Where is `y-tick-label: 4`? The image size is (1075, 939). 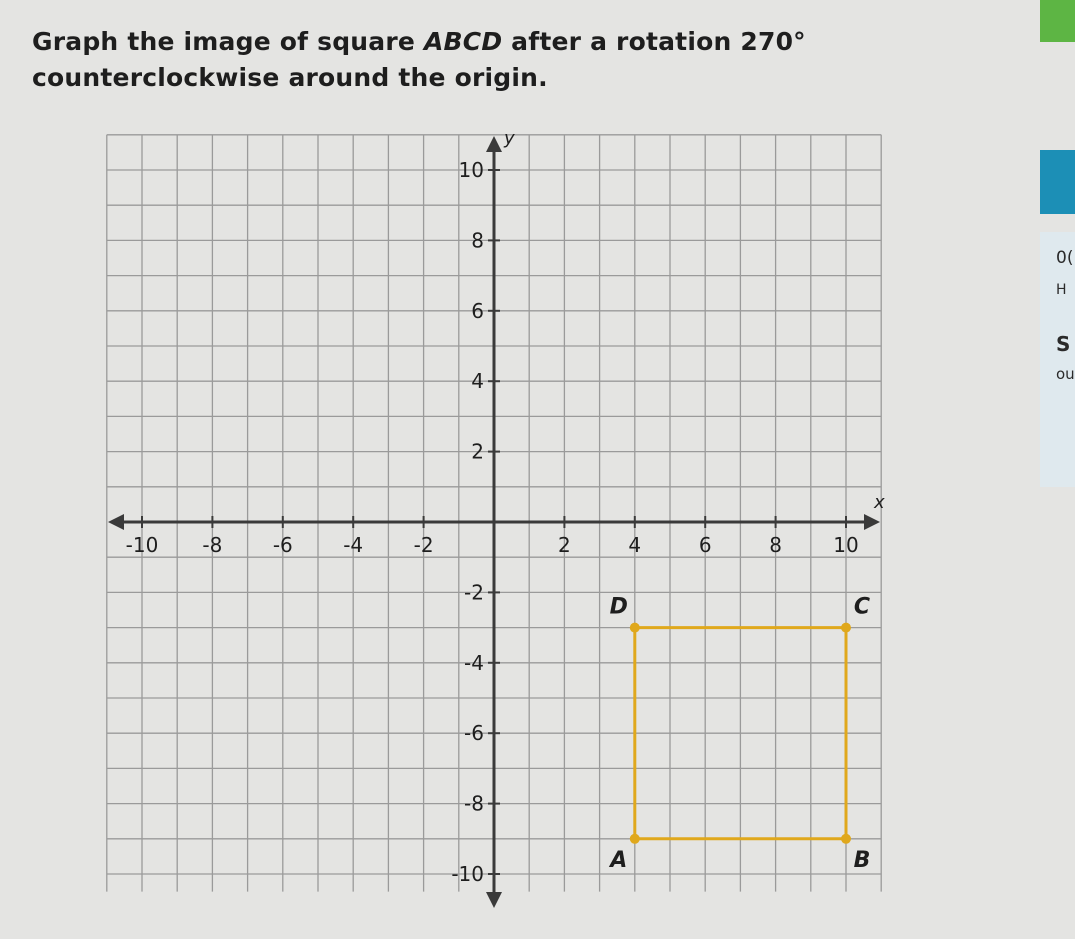 y-tick-label: 4 is located at coordinates (477, 381).